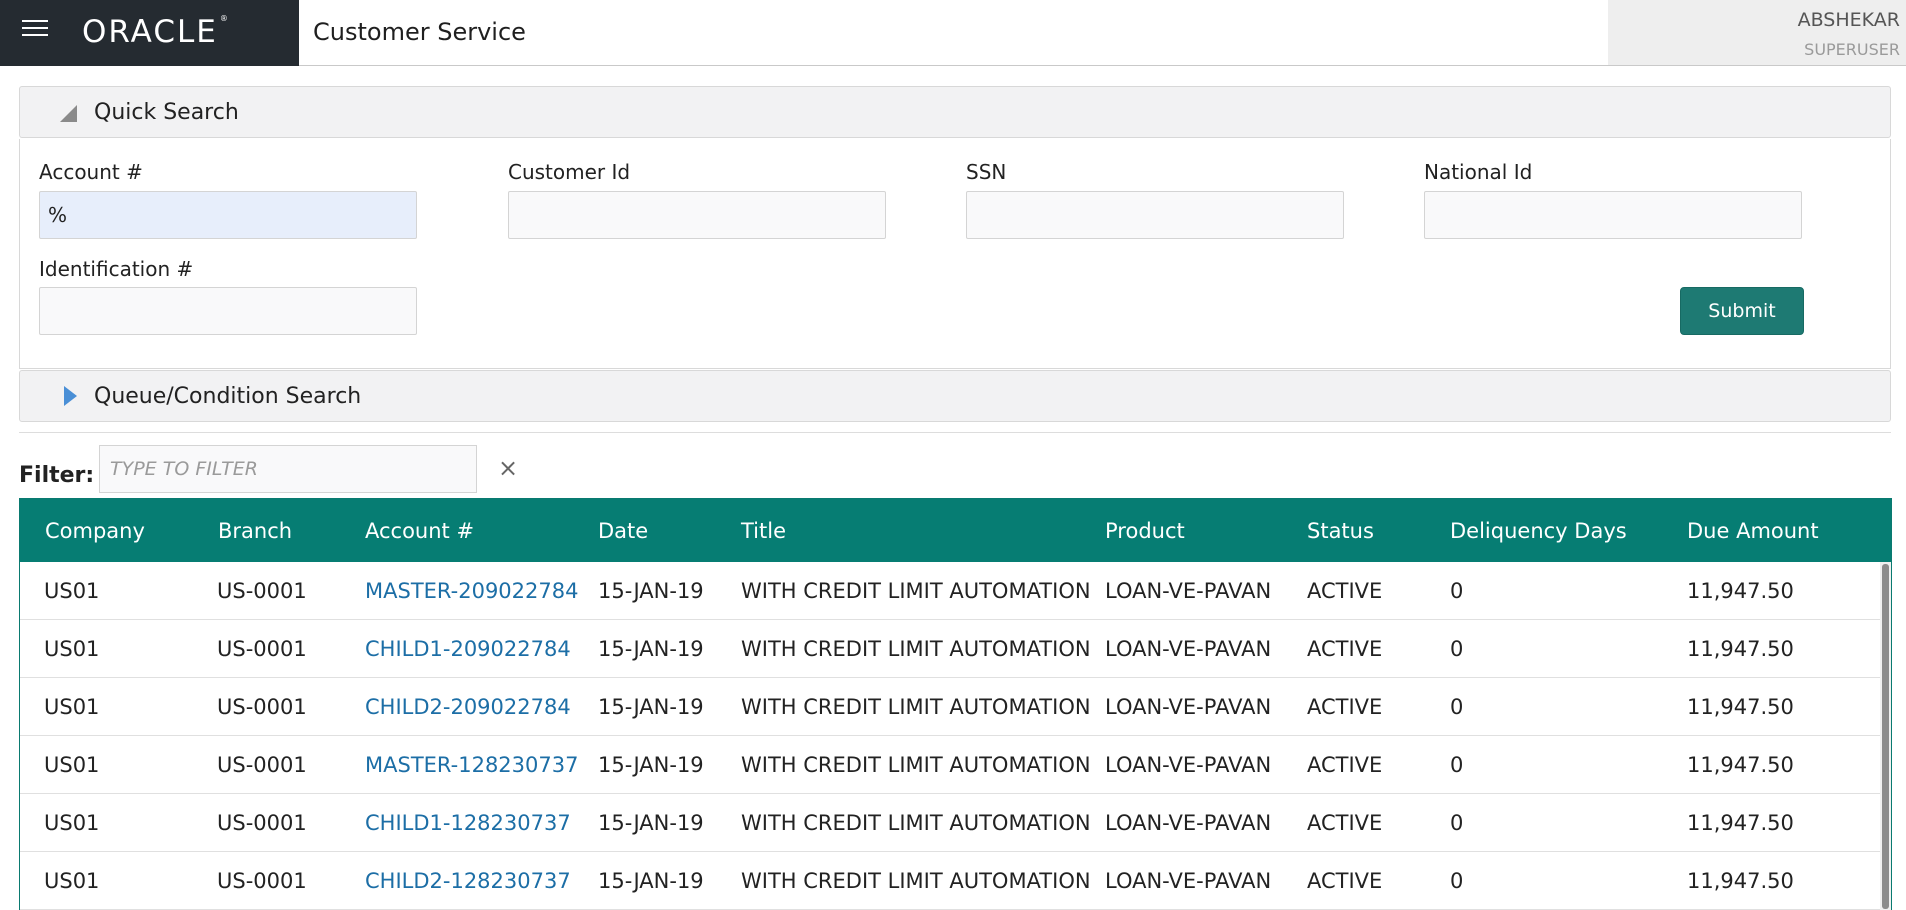  What do you see at coordinates (697, 215) in the screenshot?
I see `customer-id-input` at bounding box center [697, 215].